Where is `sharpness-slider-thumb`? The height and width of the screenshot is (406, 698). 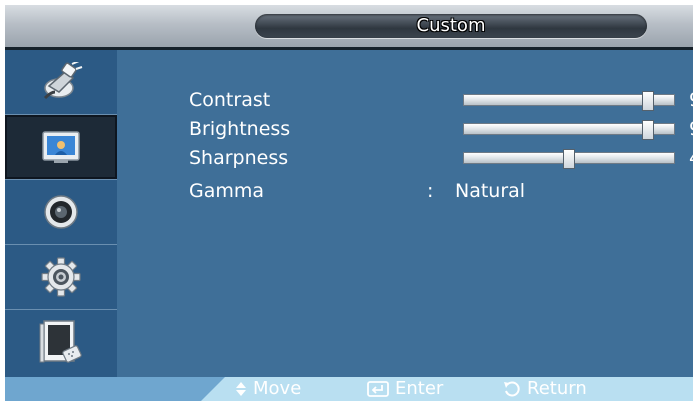
sharpness-slider-thumb is located at coordinates (569, 159).